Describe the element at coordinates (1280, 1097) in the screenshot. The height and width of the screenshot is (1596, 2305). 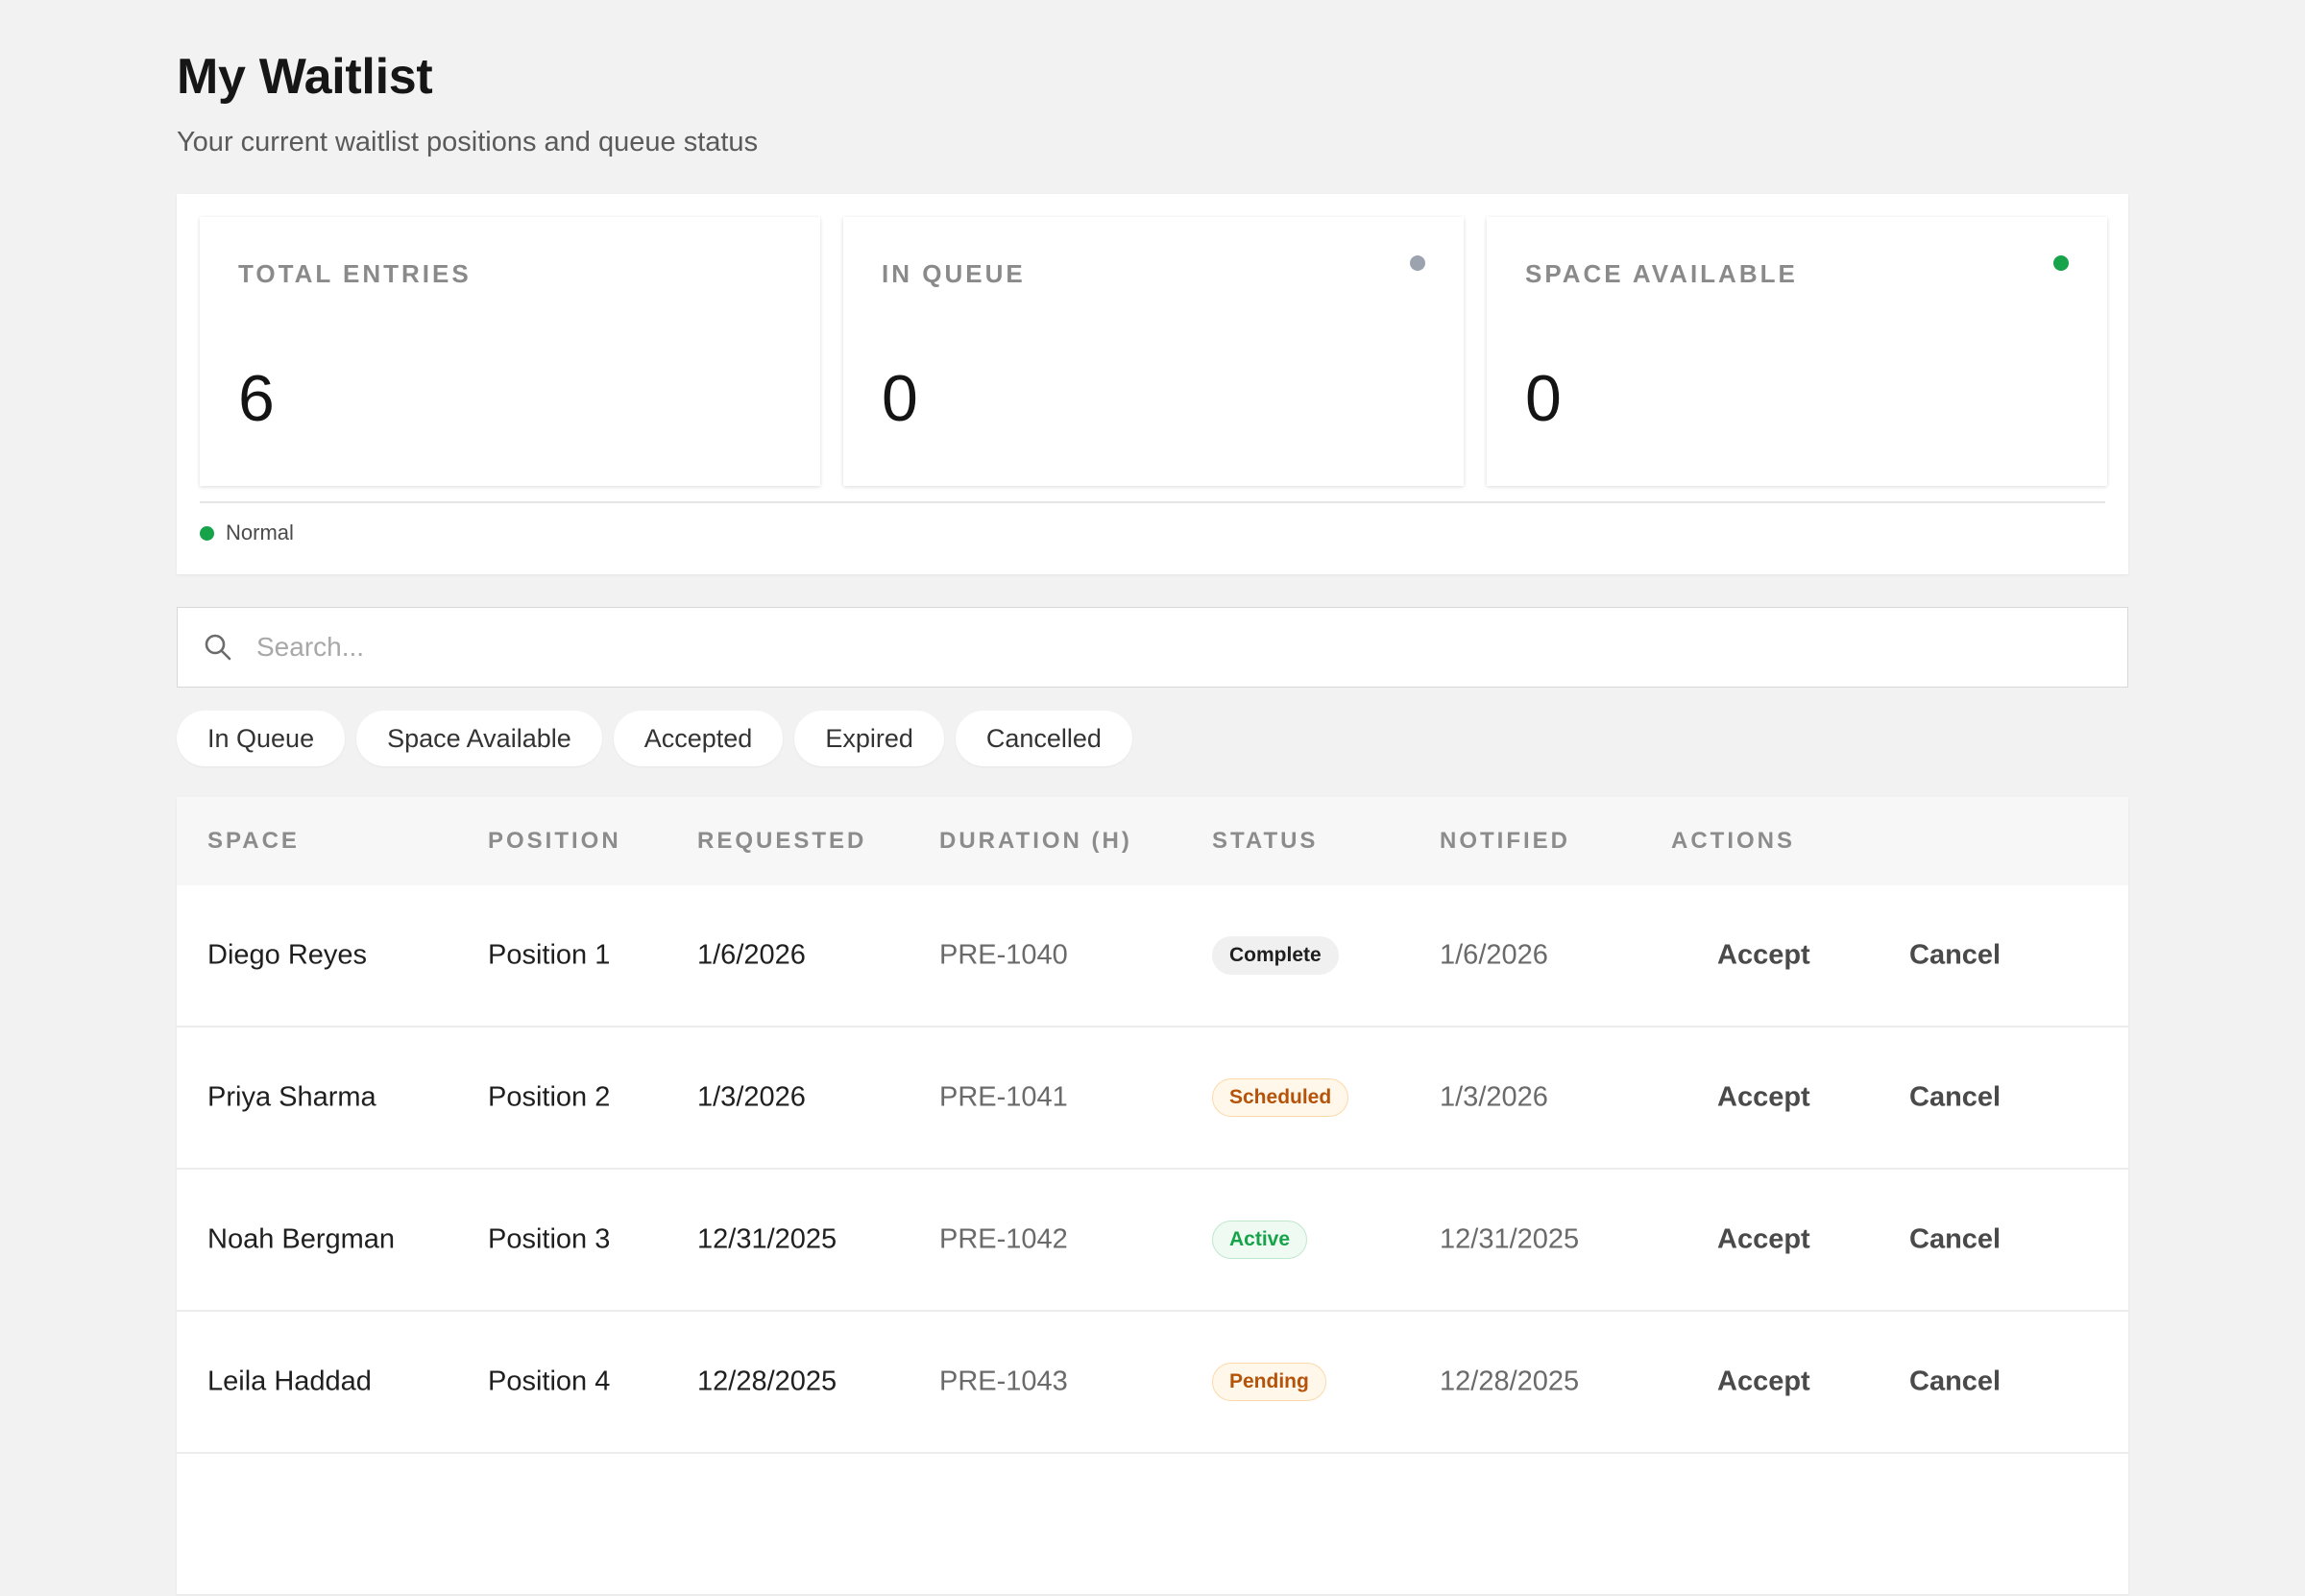
I see `status-badge: Scheduled` at that location.